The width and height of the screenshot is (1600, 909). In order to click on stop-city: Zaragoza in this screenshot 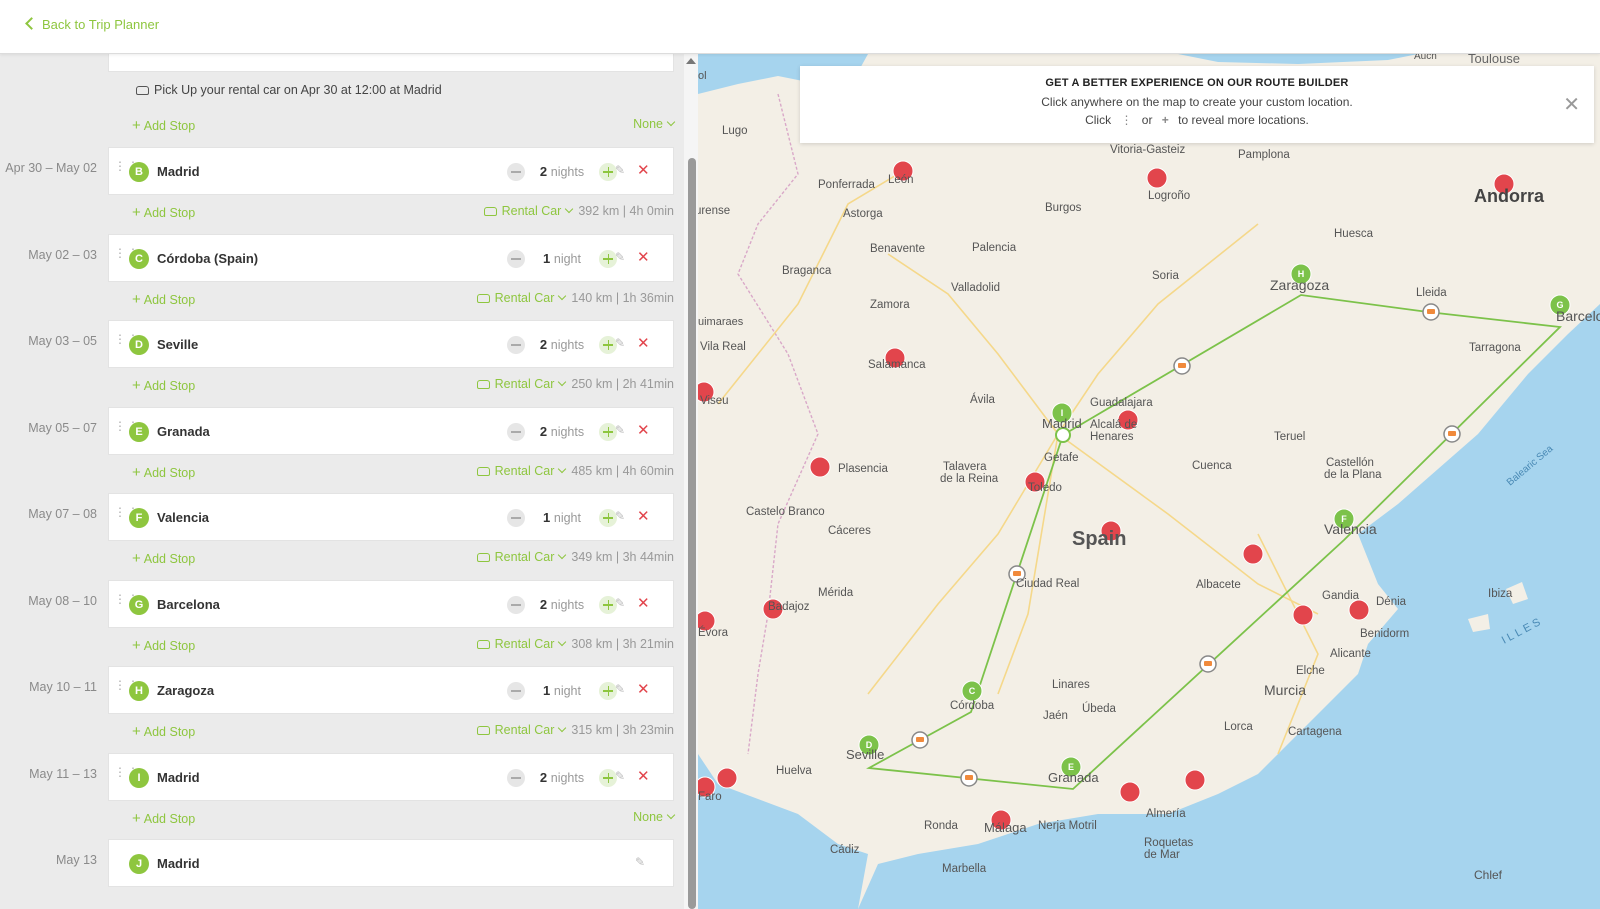, I will do `click(185, 690)`.